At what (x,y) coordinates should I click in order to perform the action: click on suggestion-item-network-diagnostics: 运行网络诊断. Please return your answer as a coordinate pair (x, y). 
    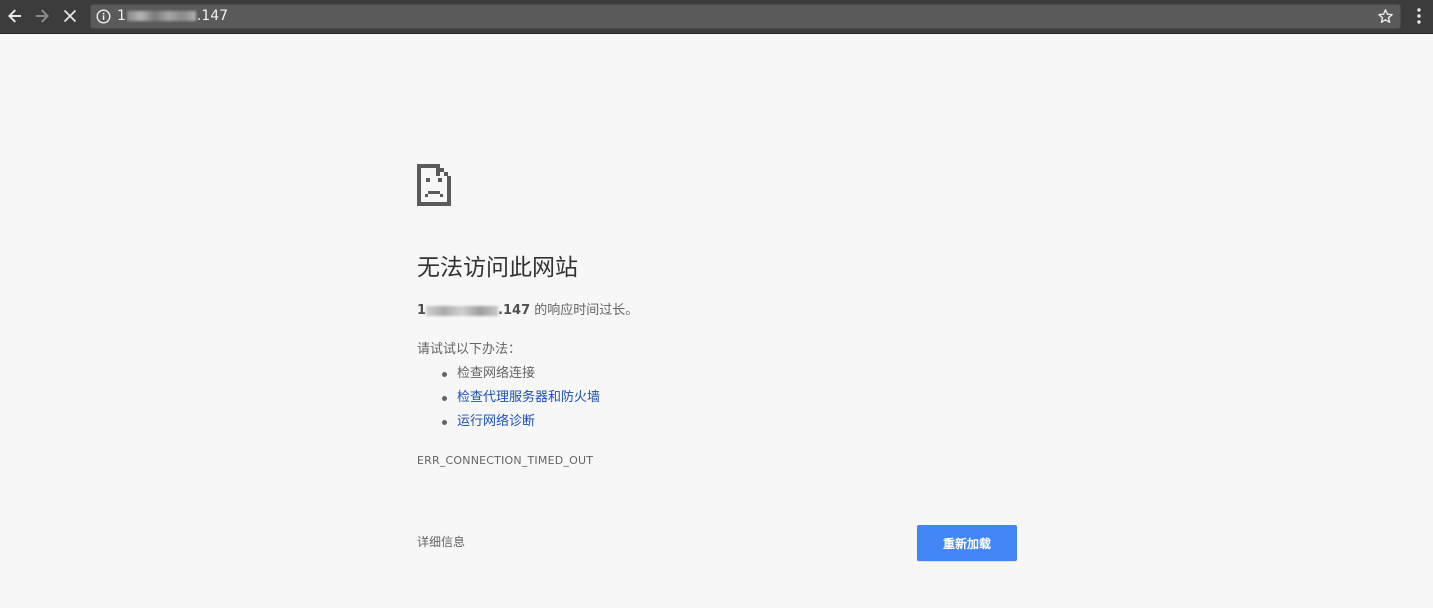
    Looking at the image, I should click on (508, 425).